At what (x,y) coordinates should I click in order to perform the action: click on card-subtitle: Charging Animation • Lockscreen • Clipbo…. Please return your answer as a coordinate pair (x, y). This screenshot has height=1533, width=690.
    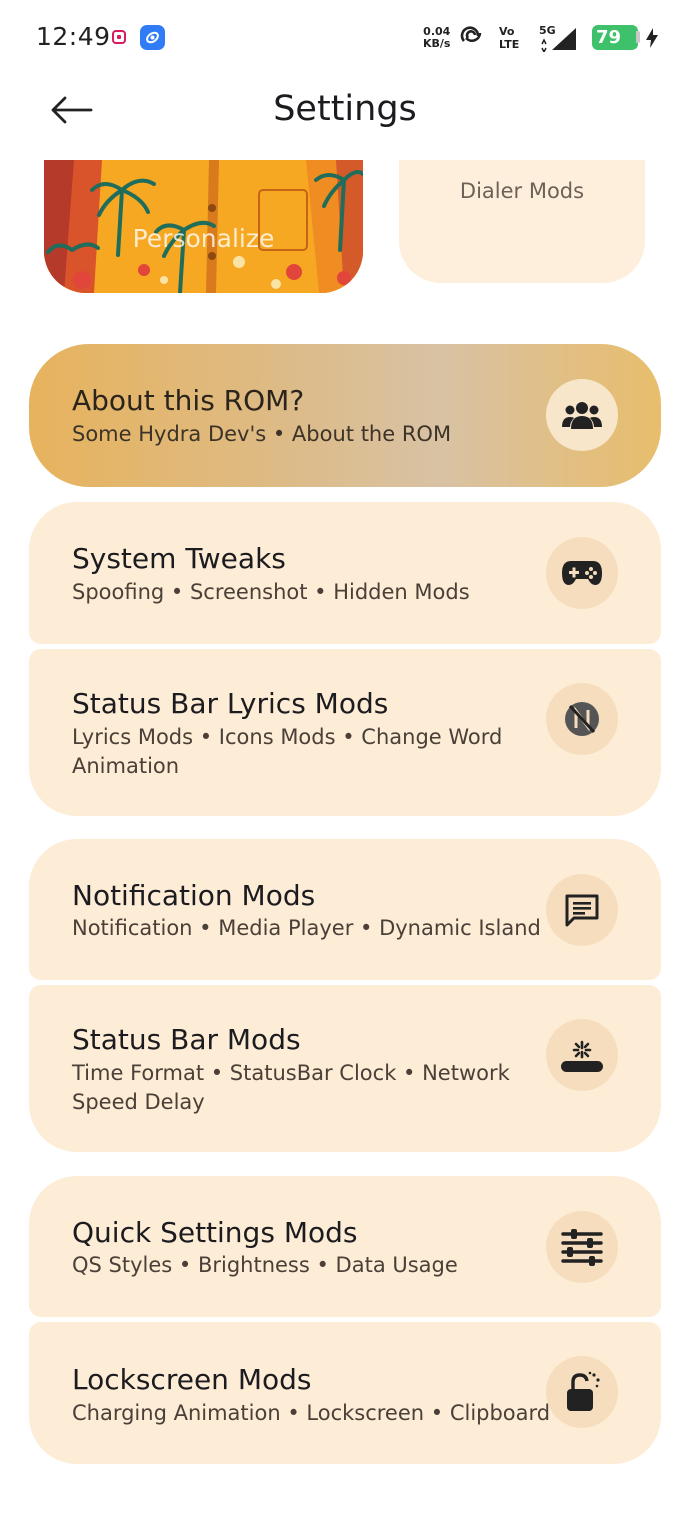
    Looking at the image, I should click on (311, 1413).